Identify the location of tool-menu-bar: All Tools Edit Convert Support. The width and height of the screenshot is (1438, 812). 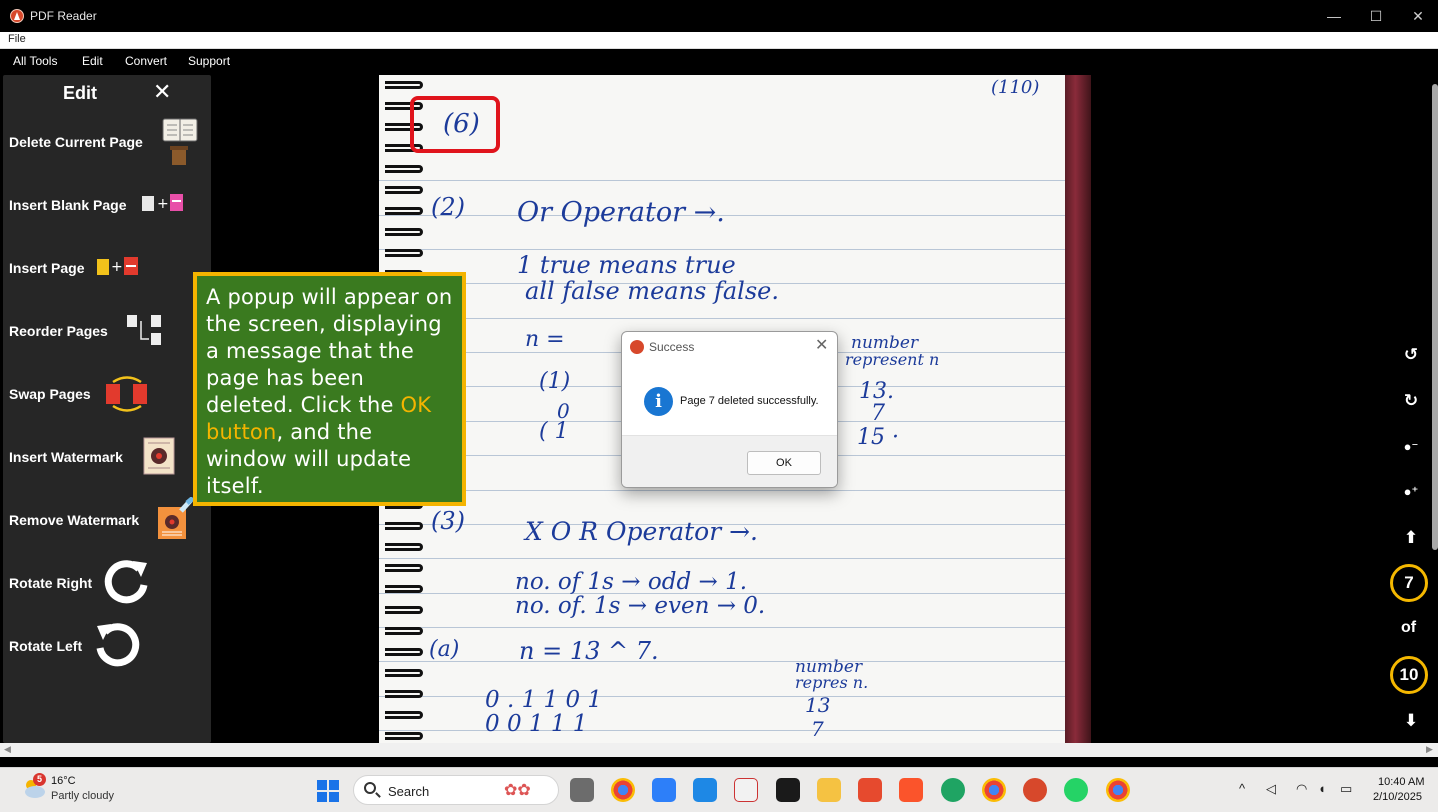
(719, 62).